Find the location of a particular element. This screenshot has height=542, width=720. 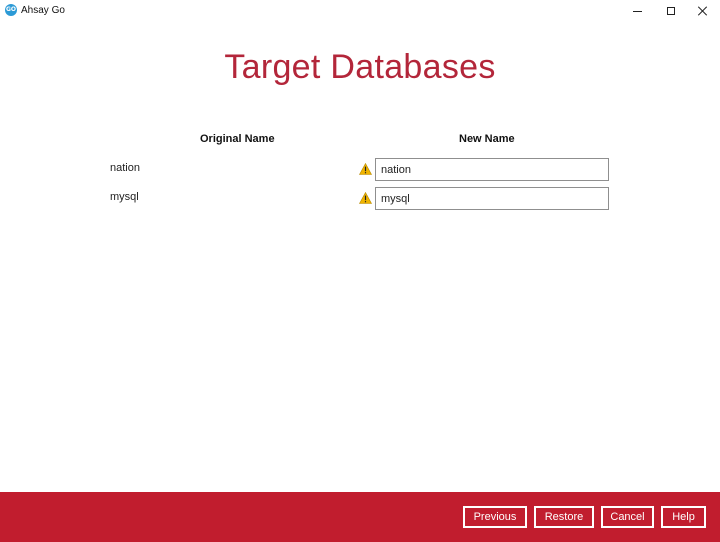

minimize-icon is located at coordinates (637, 11).